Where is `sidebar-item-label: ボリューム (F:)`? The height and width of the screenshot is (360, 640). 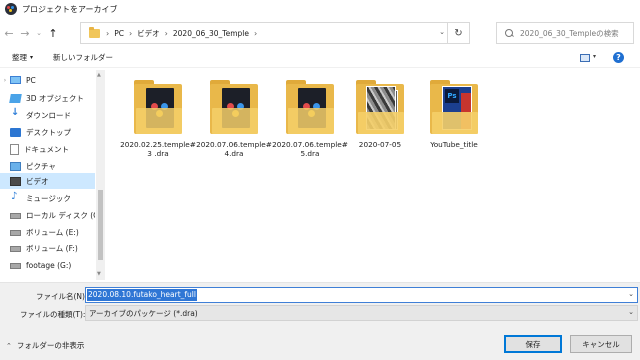
sidebar-item-label: ボリューム (F:) is located at coordinates (52, 248).